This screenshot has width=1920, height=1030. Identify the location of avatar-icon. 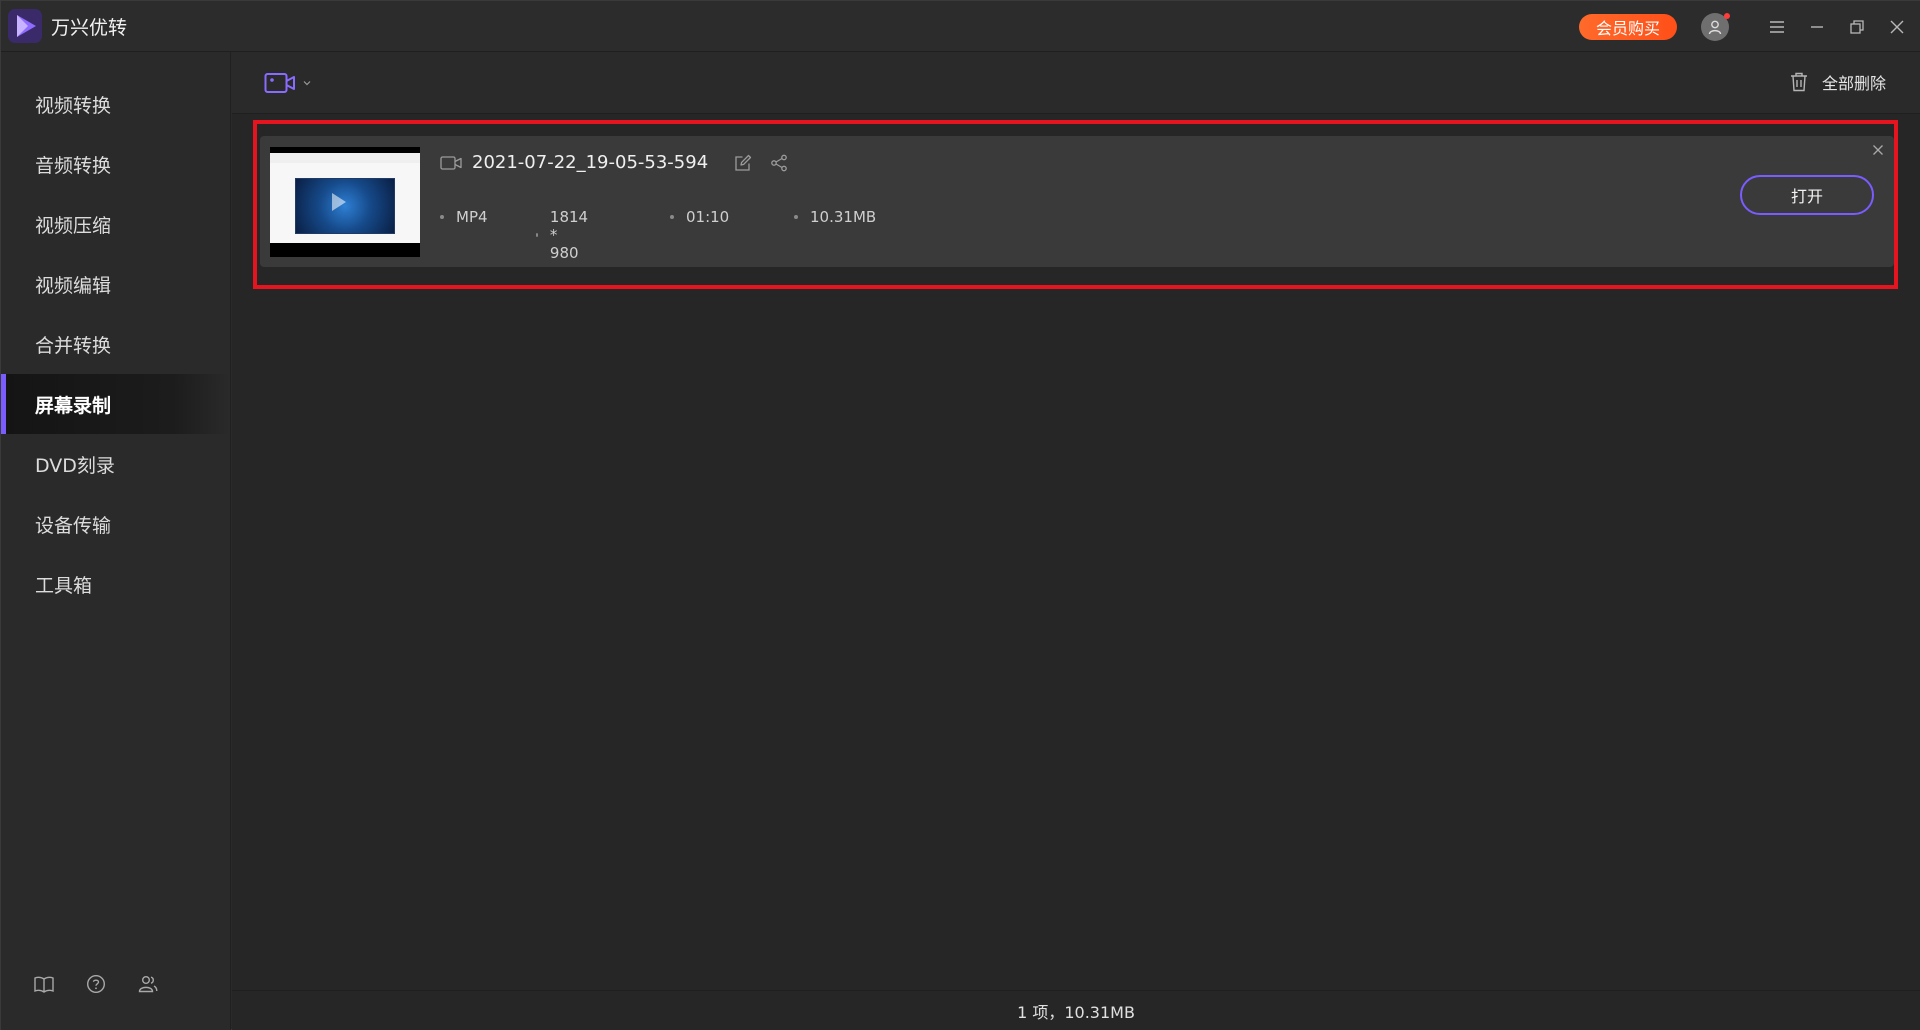
(1715, 26).